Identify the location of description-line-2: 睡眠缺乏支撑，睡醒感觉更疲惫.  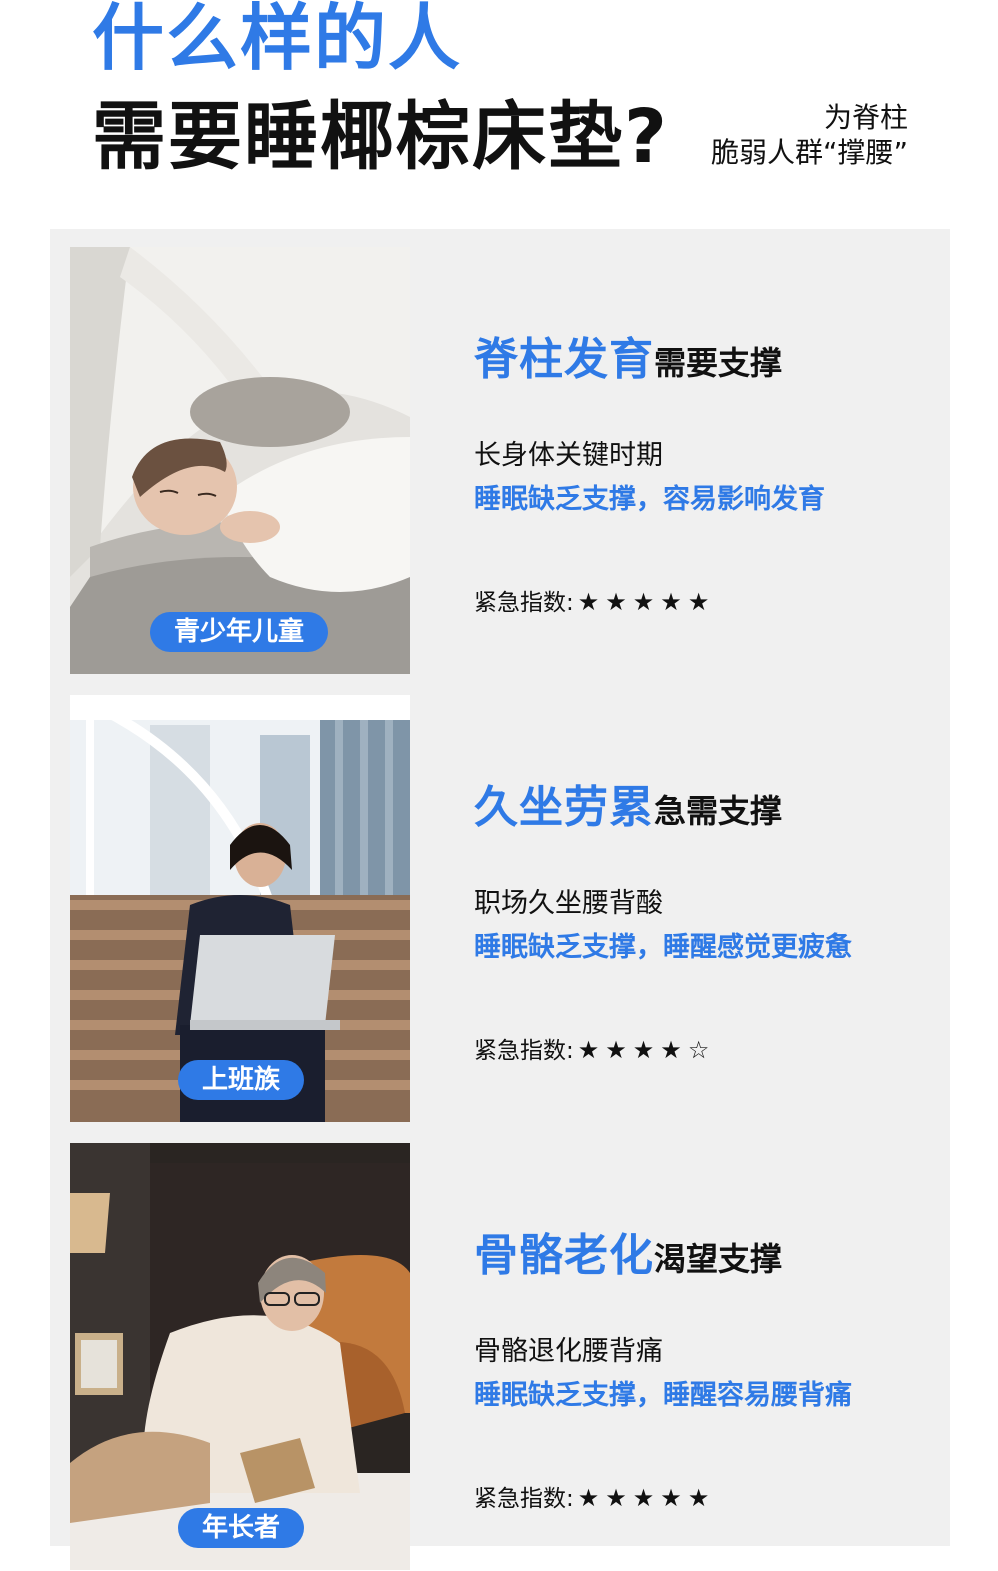
(663, 947).